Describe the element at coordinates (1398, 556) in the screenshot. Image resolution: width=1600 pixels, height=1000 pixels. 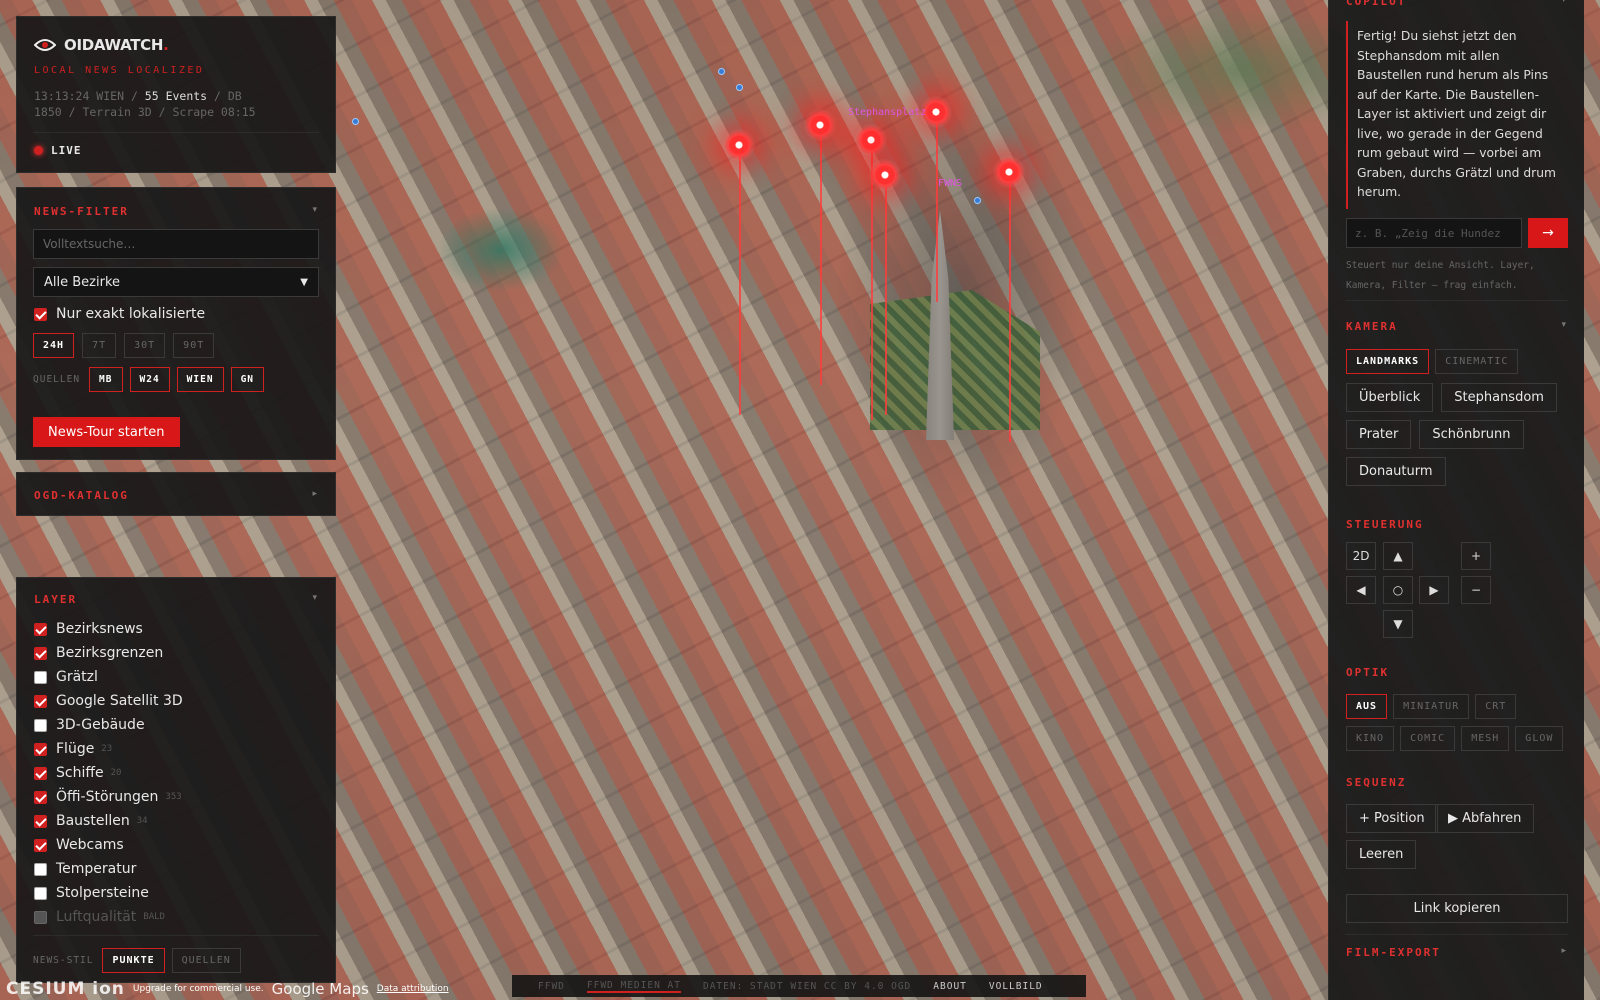
I see `pan-up-button: ▲` at that location.